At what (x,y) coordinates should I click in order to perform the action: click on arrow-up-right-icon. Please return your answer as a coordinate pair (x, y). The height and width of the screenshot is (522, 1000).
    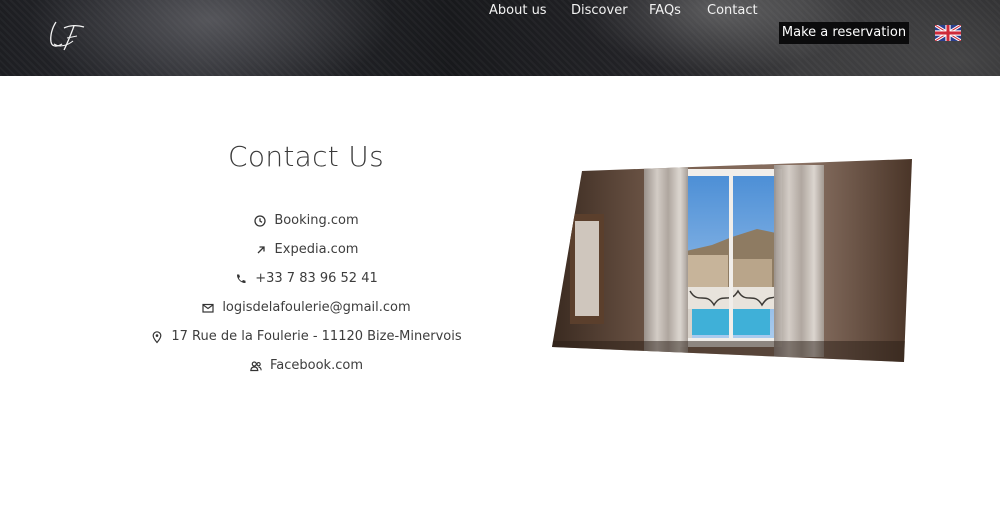
    Looking at the image, I should click on (261, 250).